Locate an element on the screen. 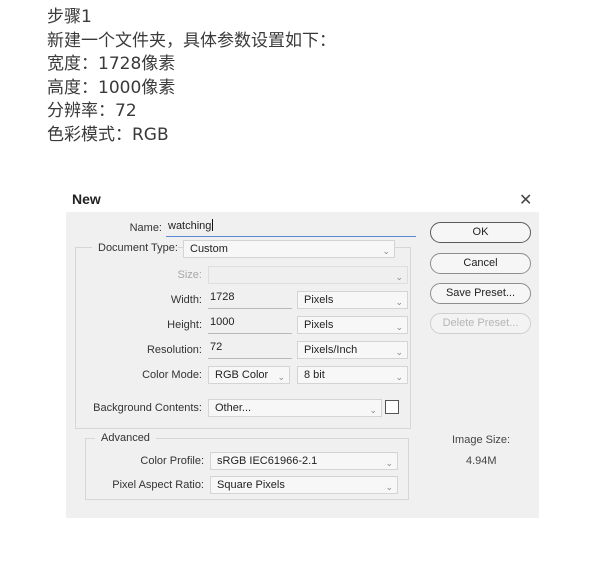 The image size is (600, 564). color-profile-value: sRGB IEC61966-2.1 is located at coordinates (267, 461).